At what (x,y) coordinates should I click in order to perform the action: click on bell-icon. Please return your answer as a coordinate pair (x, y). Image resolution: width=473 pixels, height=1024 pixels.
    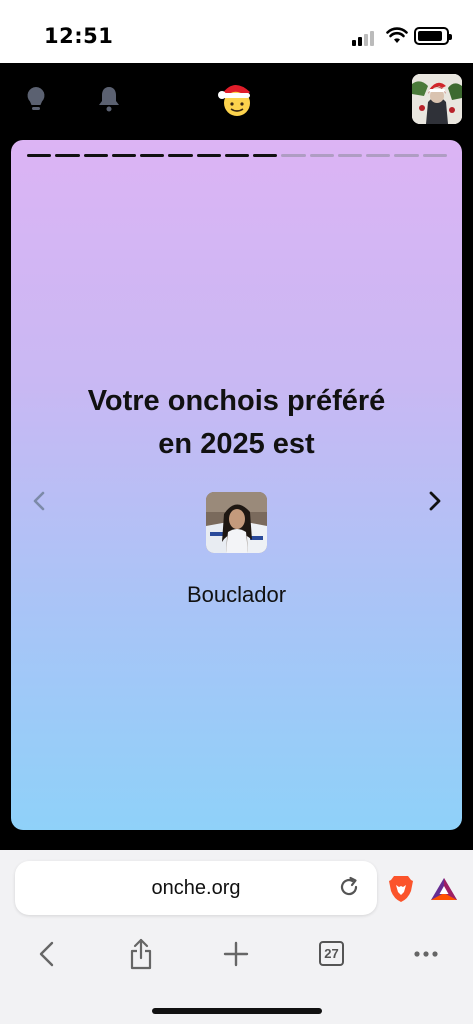
    Looking at the image, I should click on (109, 99).